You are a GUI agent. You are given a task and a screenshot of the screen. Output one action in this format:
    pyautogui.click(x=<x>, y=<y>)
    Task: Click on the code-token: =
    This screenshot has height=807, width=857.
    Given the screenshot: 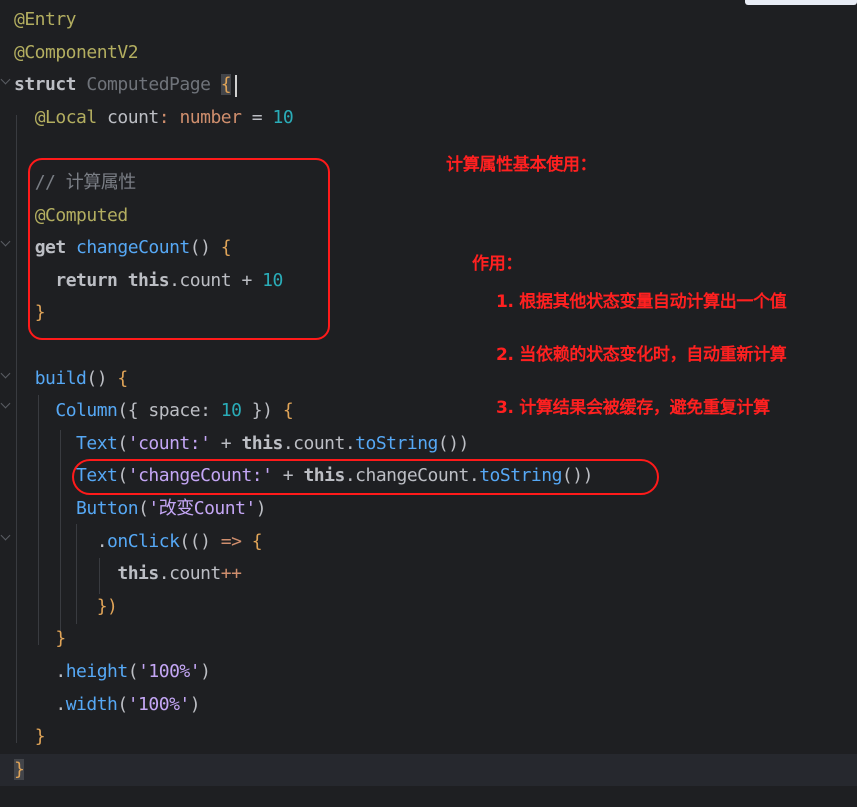 What is the action you would take?
    pyautogui.click(x=257, y=117)
    